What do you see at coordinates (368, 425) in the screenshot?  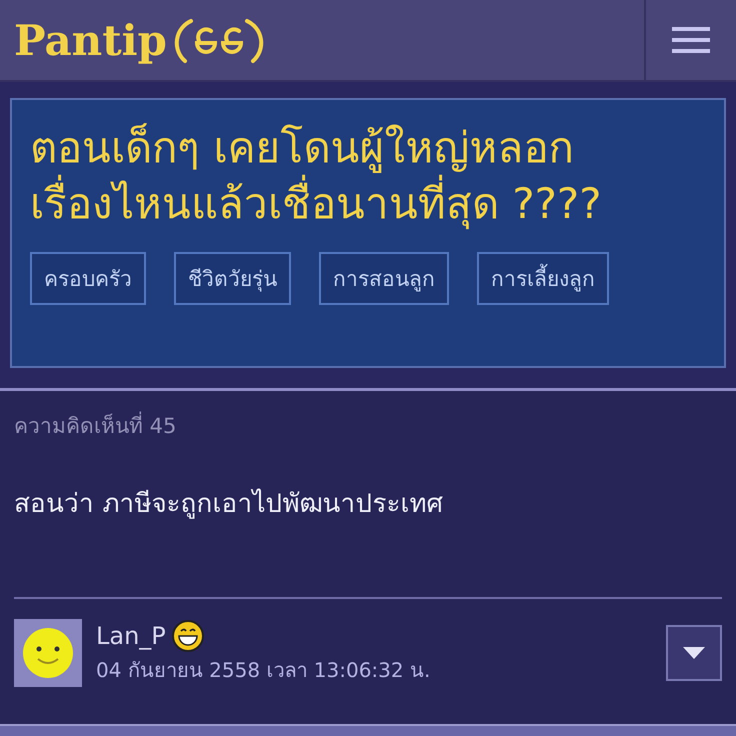 I see `comment-number: ความคิดเห็นที่ 45` at bounding box center [368, 425].